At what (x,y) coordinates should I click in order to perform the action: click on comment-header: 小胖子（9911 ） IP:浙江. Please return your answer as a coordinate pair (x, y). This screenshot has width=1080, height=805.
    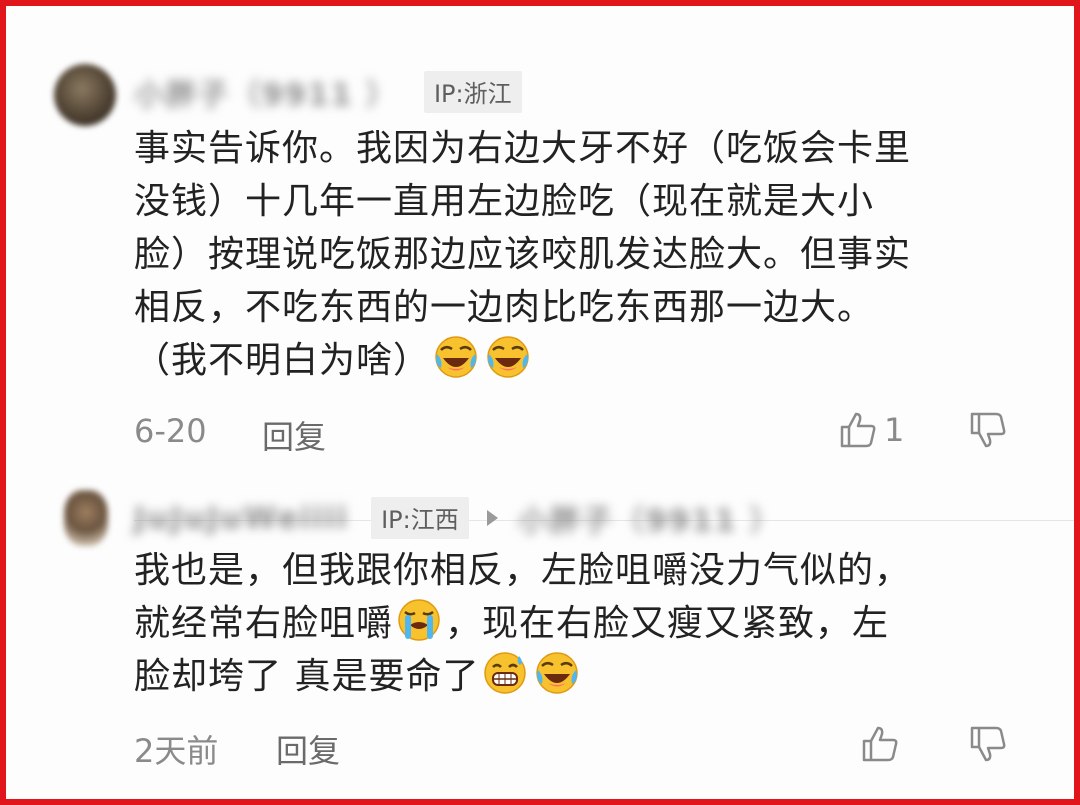
    Looking at the image, I should click on (328, 92).